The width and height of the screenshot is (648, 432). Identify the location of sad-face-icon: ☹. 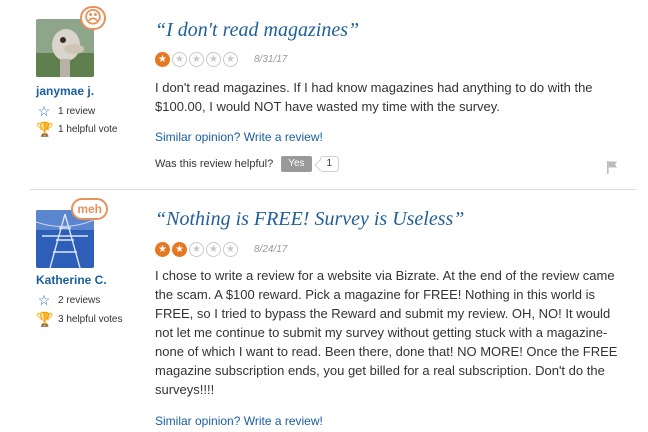
(93, 17).